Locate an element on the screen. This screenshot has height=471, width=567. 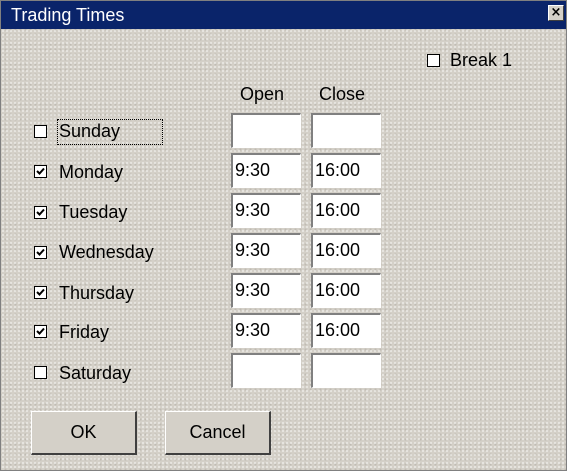
close-field-wednesday: 16:00 is located at coordinates (346, 250).